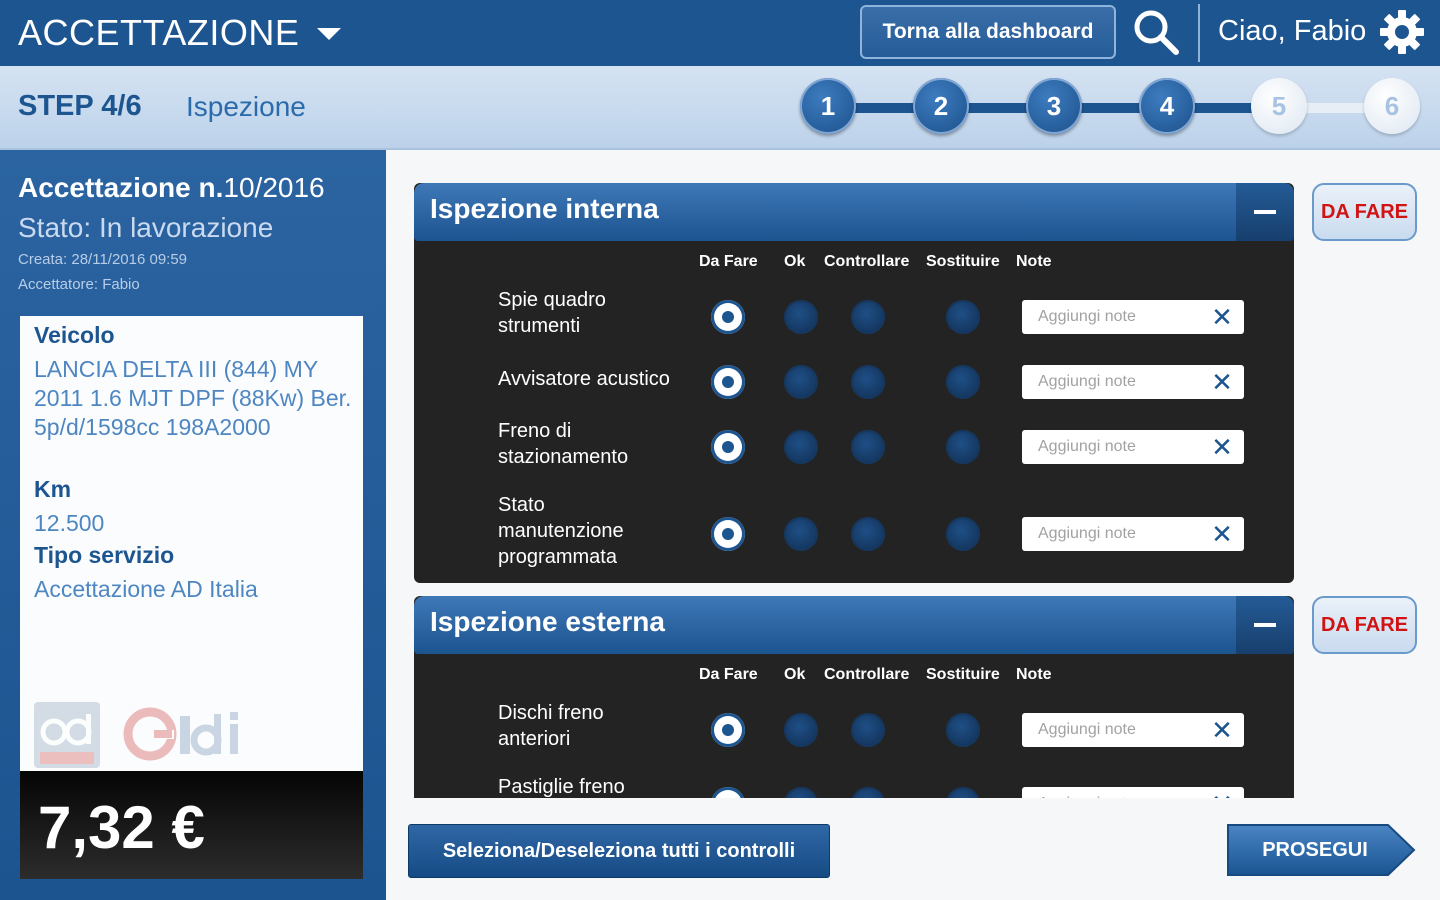  Describe the element at coordinates (1279, 106) in the screenshot. I see `step-5: 5` at that location.